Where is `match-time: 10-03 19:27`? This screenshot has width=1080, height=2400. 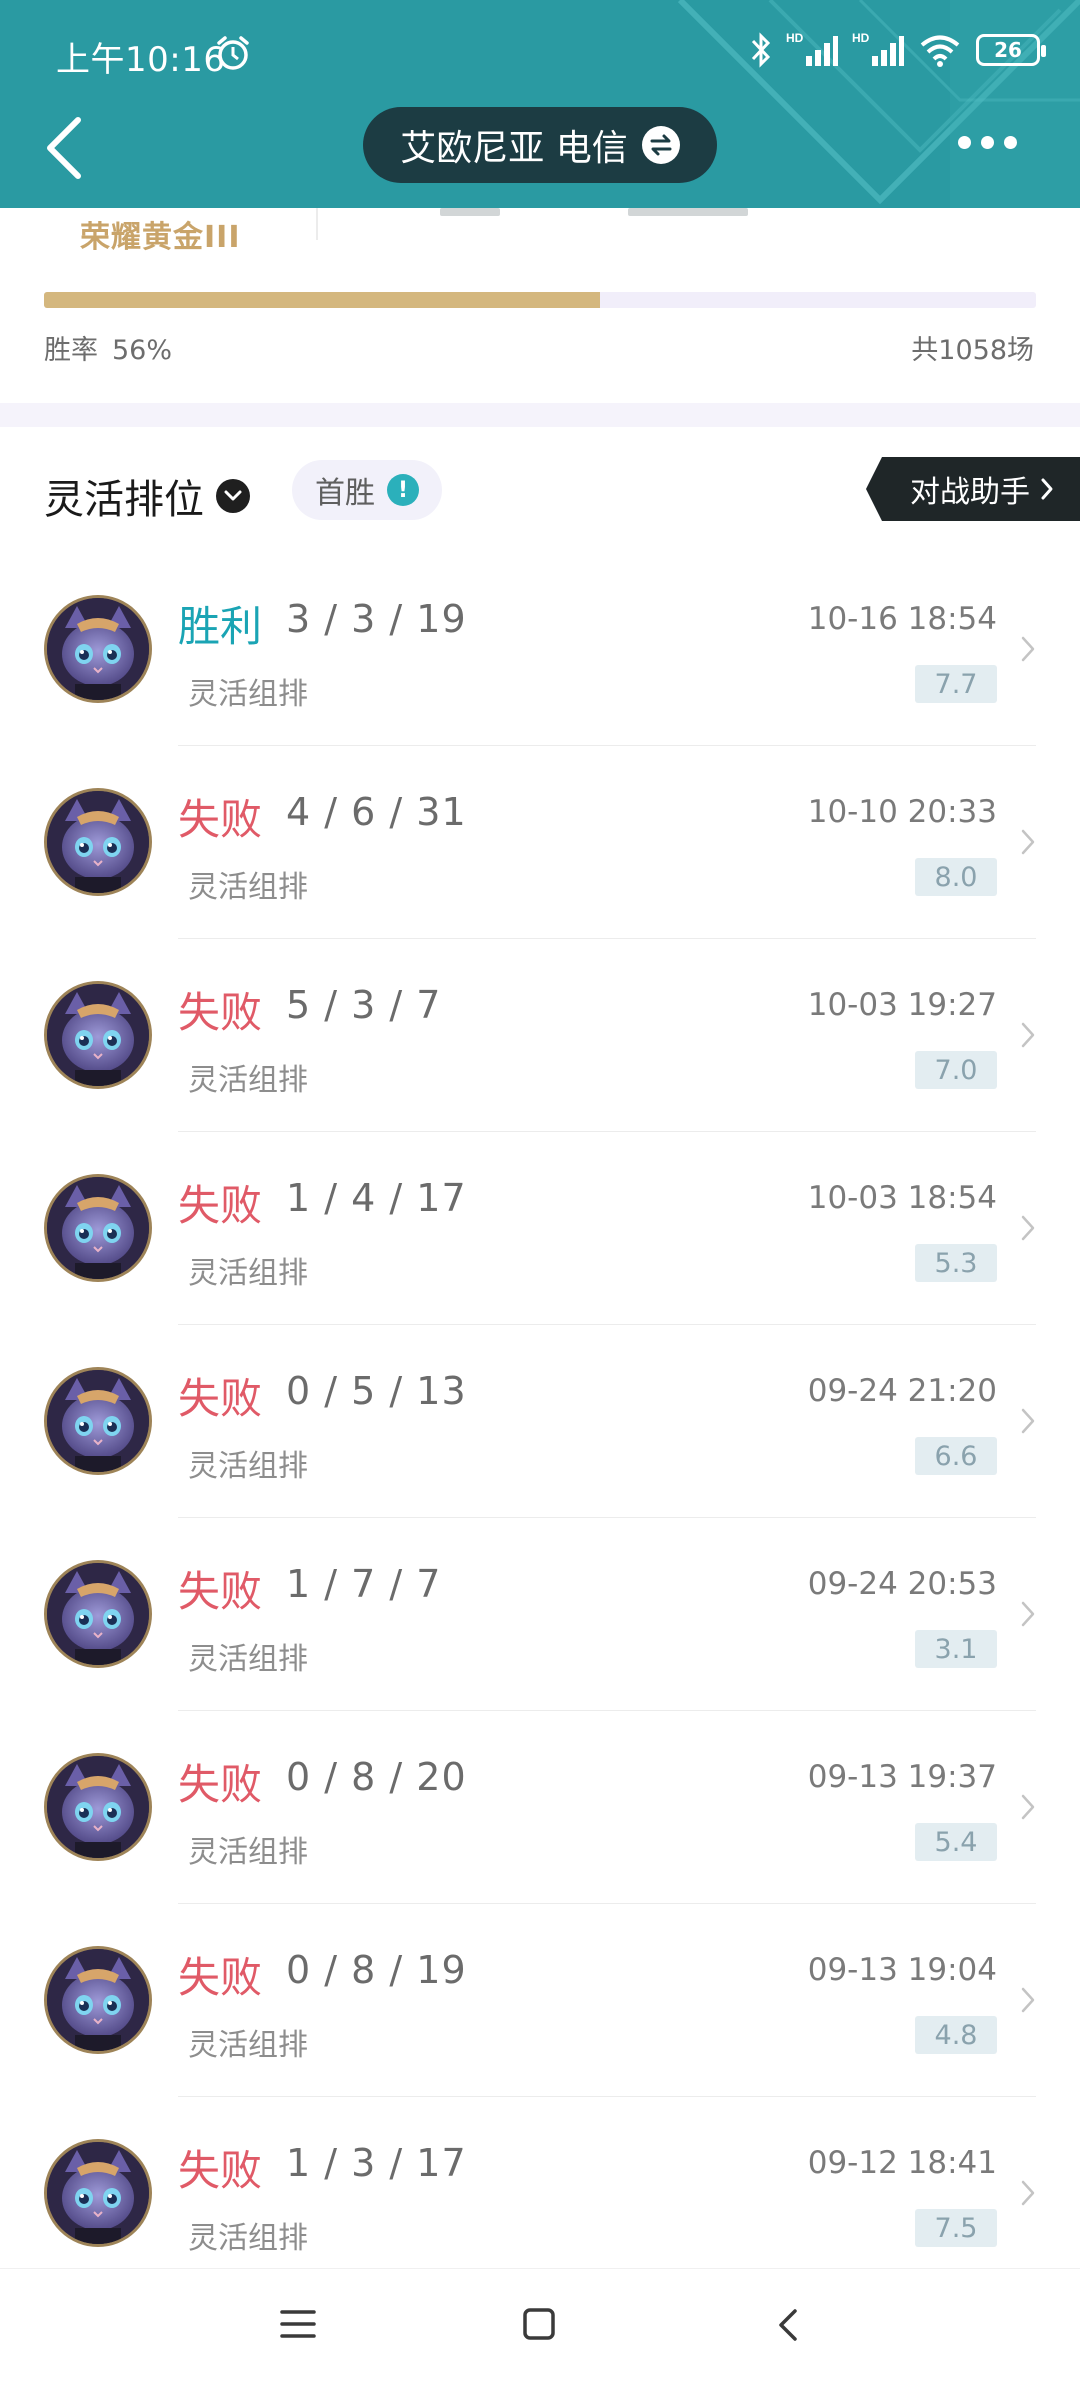
match-time: 10-03 19:27 is located at coordinates (902, 1005).